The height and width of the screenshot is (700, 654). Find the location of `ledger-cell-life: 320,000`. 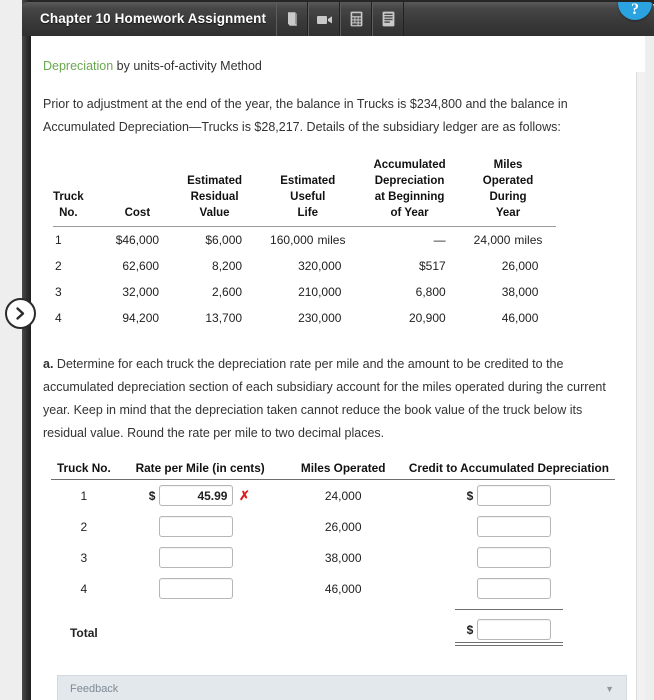

ledger-cell-life: 320,000 is located at coordinates (320, 265).